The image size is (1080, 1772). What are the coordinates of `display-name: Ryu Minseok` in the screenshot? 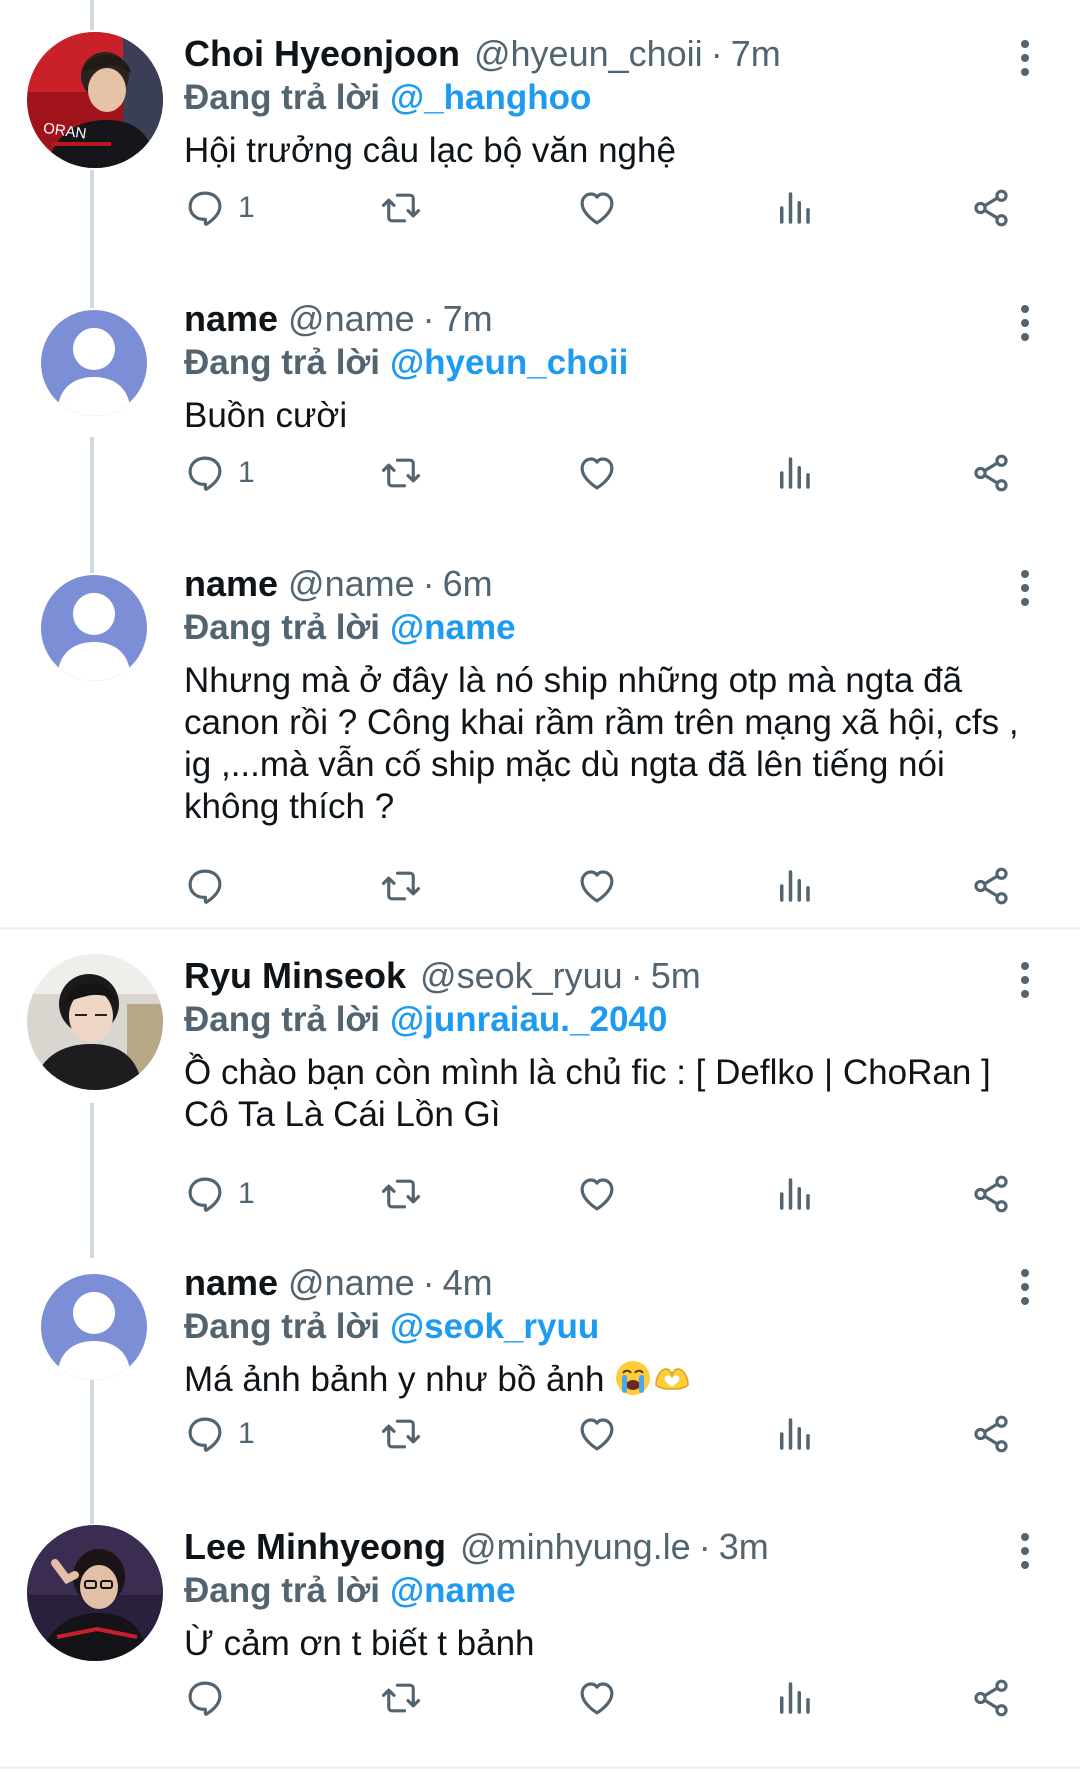 It's located at (295, 975).